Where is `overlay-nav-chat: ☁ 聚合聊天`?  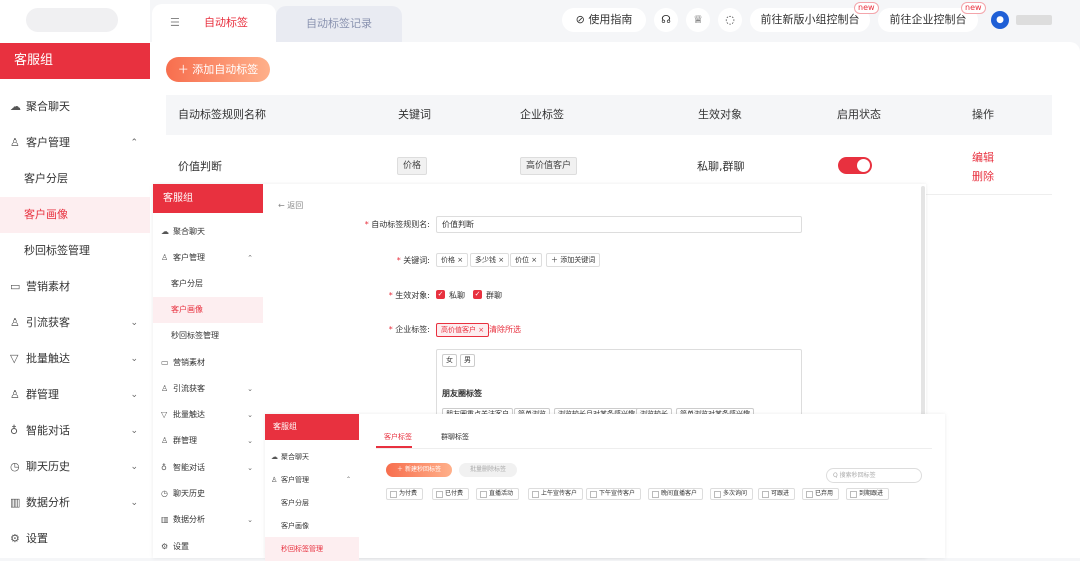
overlay-nav-chat: ☁ 聚合聊天 is located at coordinates (208, 232).